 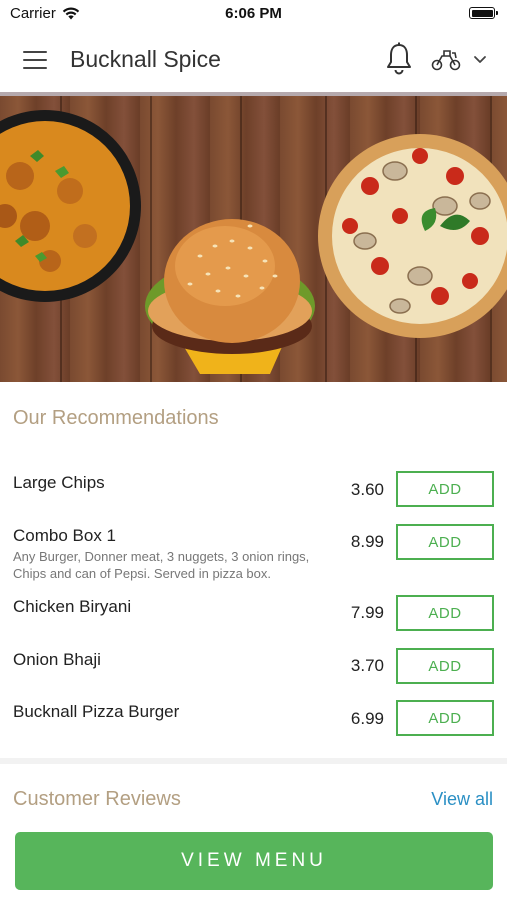 I want to click on item-price: 6.99, so click(x=367, y=718).